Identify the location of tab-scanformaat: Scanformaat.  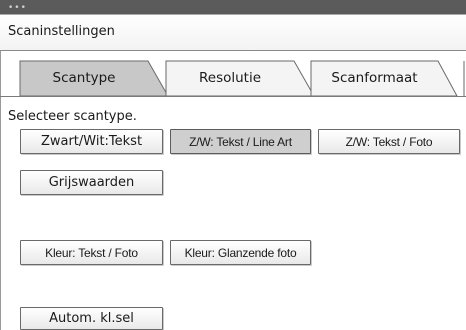
(388, 78).